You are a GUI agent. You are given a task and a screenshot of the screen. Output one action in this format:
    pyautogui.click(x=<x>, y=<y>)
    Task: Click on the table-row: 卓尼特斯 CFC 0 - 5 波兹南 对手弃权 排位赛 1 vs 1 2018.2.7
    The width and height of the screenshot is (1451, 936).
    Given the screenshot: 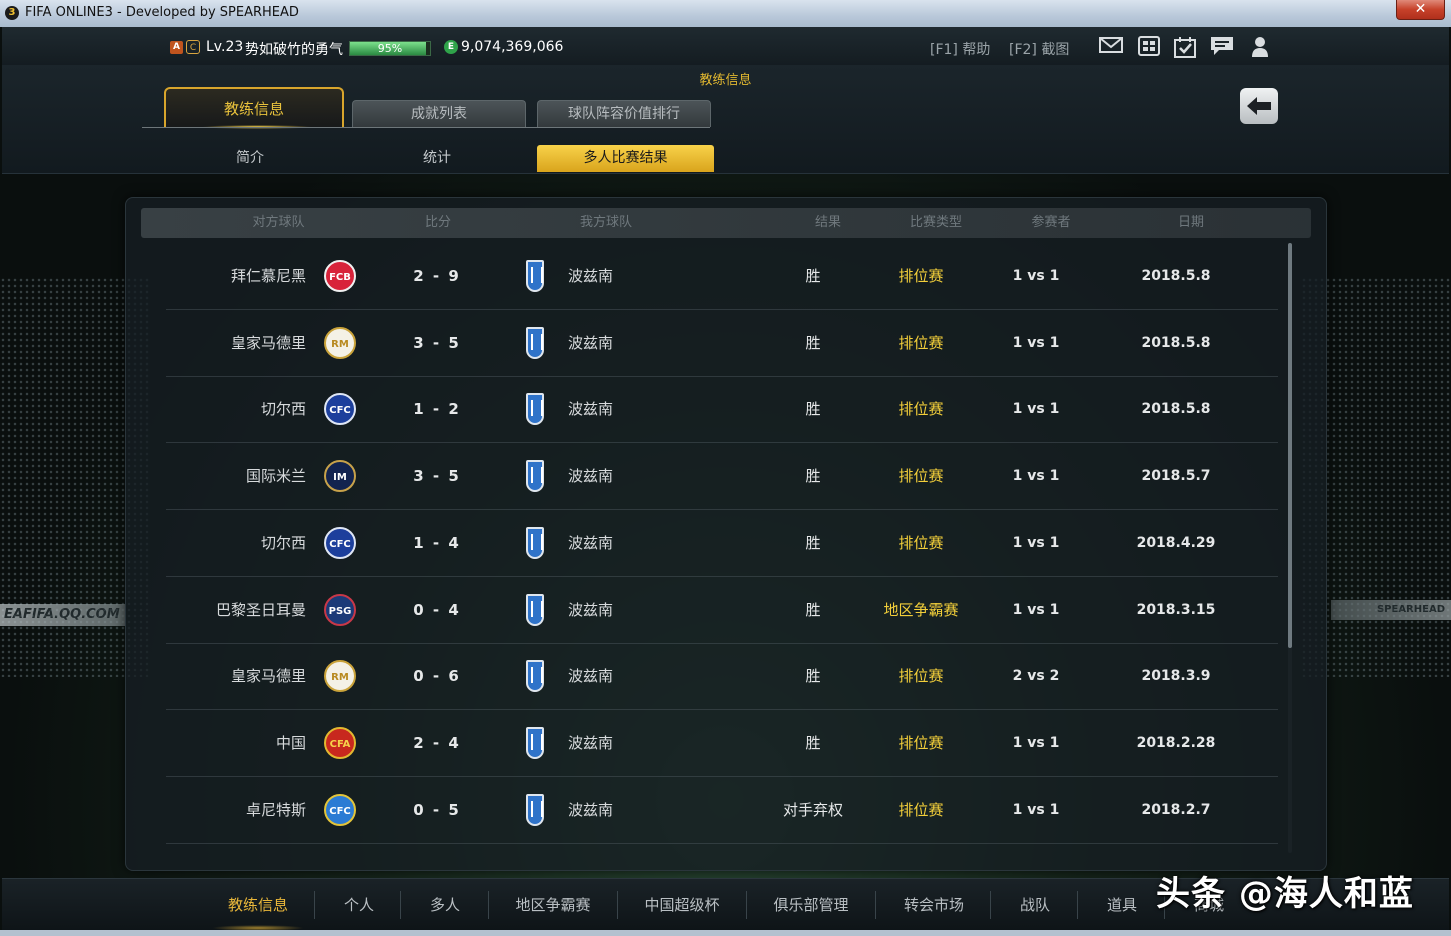 What is the action you would take?
    pyautogui.click(x=722, y=810)
    